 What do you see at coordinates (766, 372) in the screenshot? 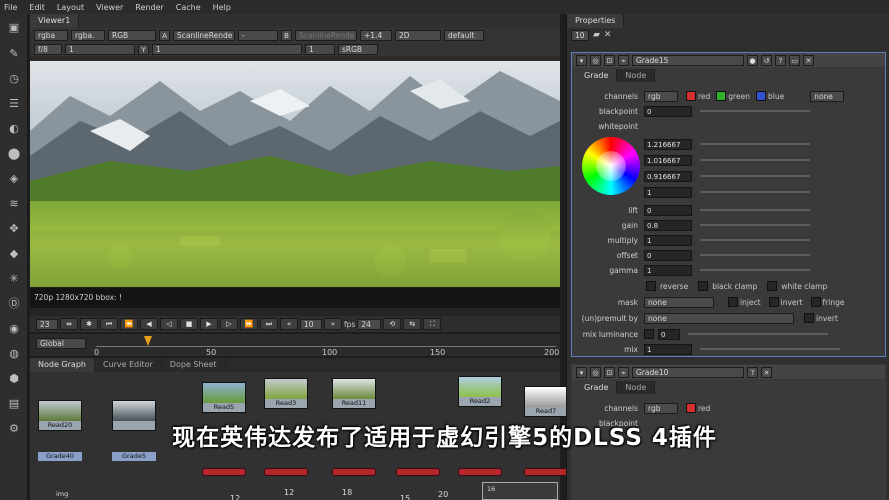
I see `close-panel-icon-2: ✕` at bounding box center [766, 372].